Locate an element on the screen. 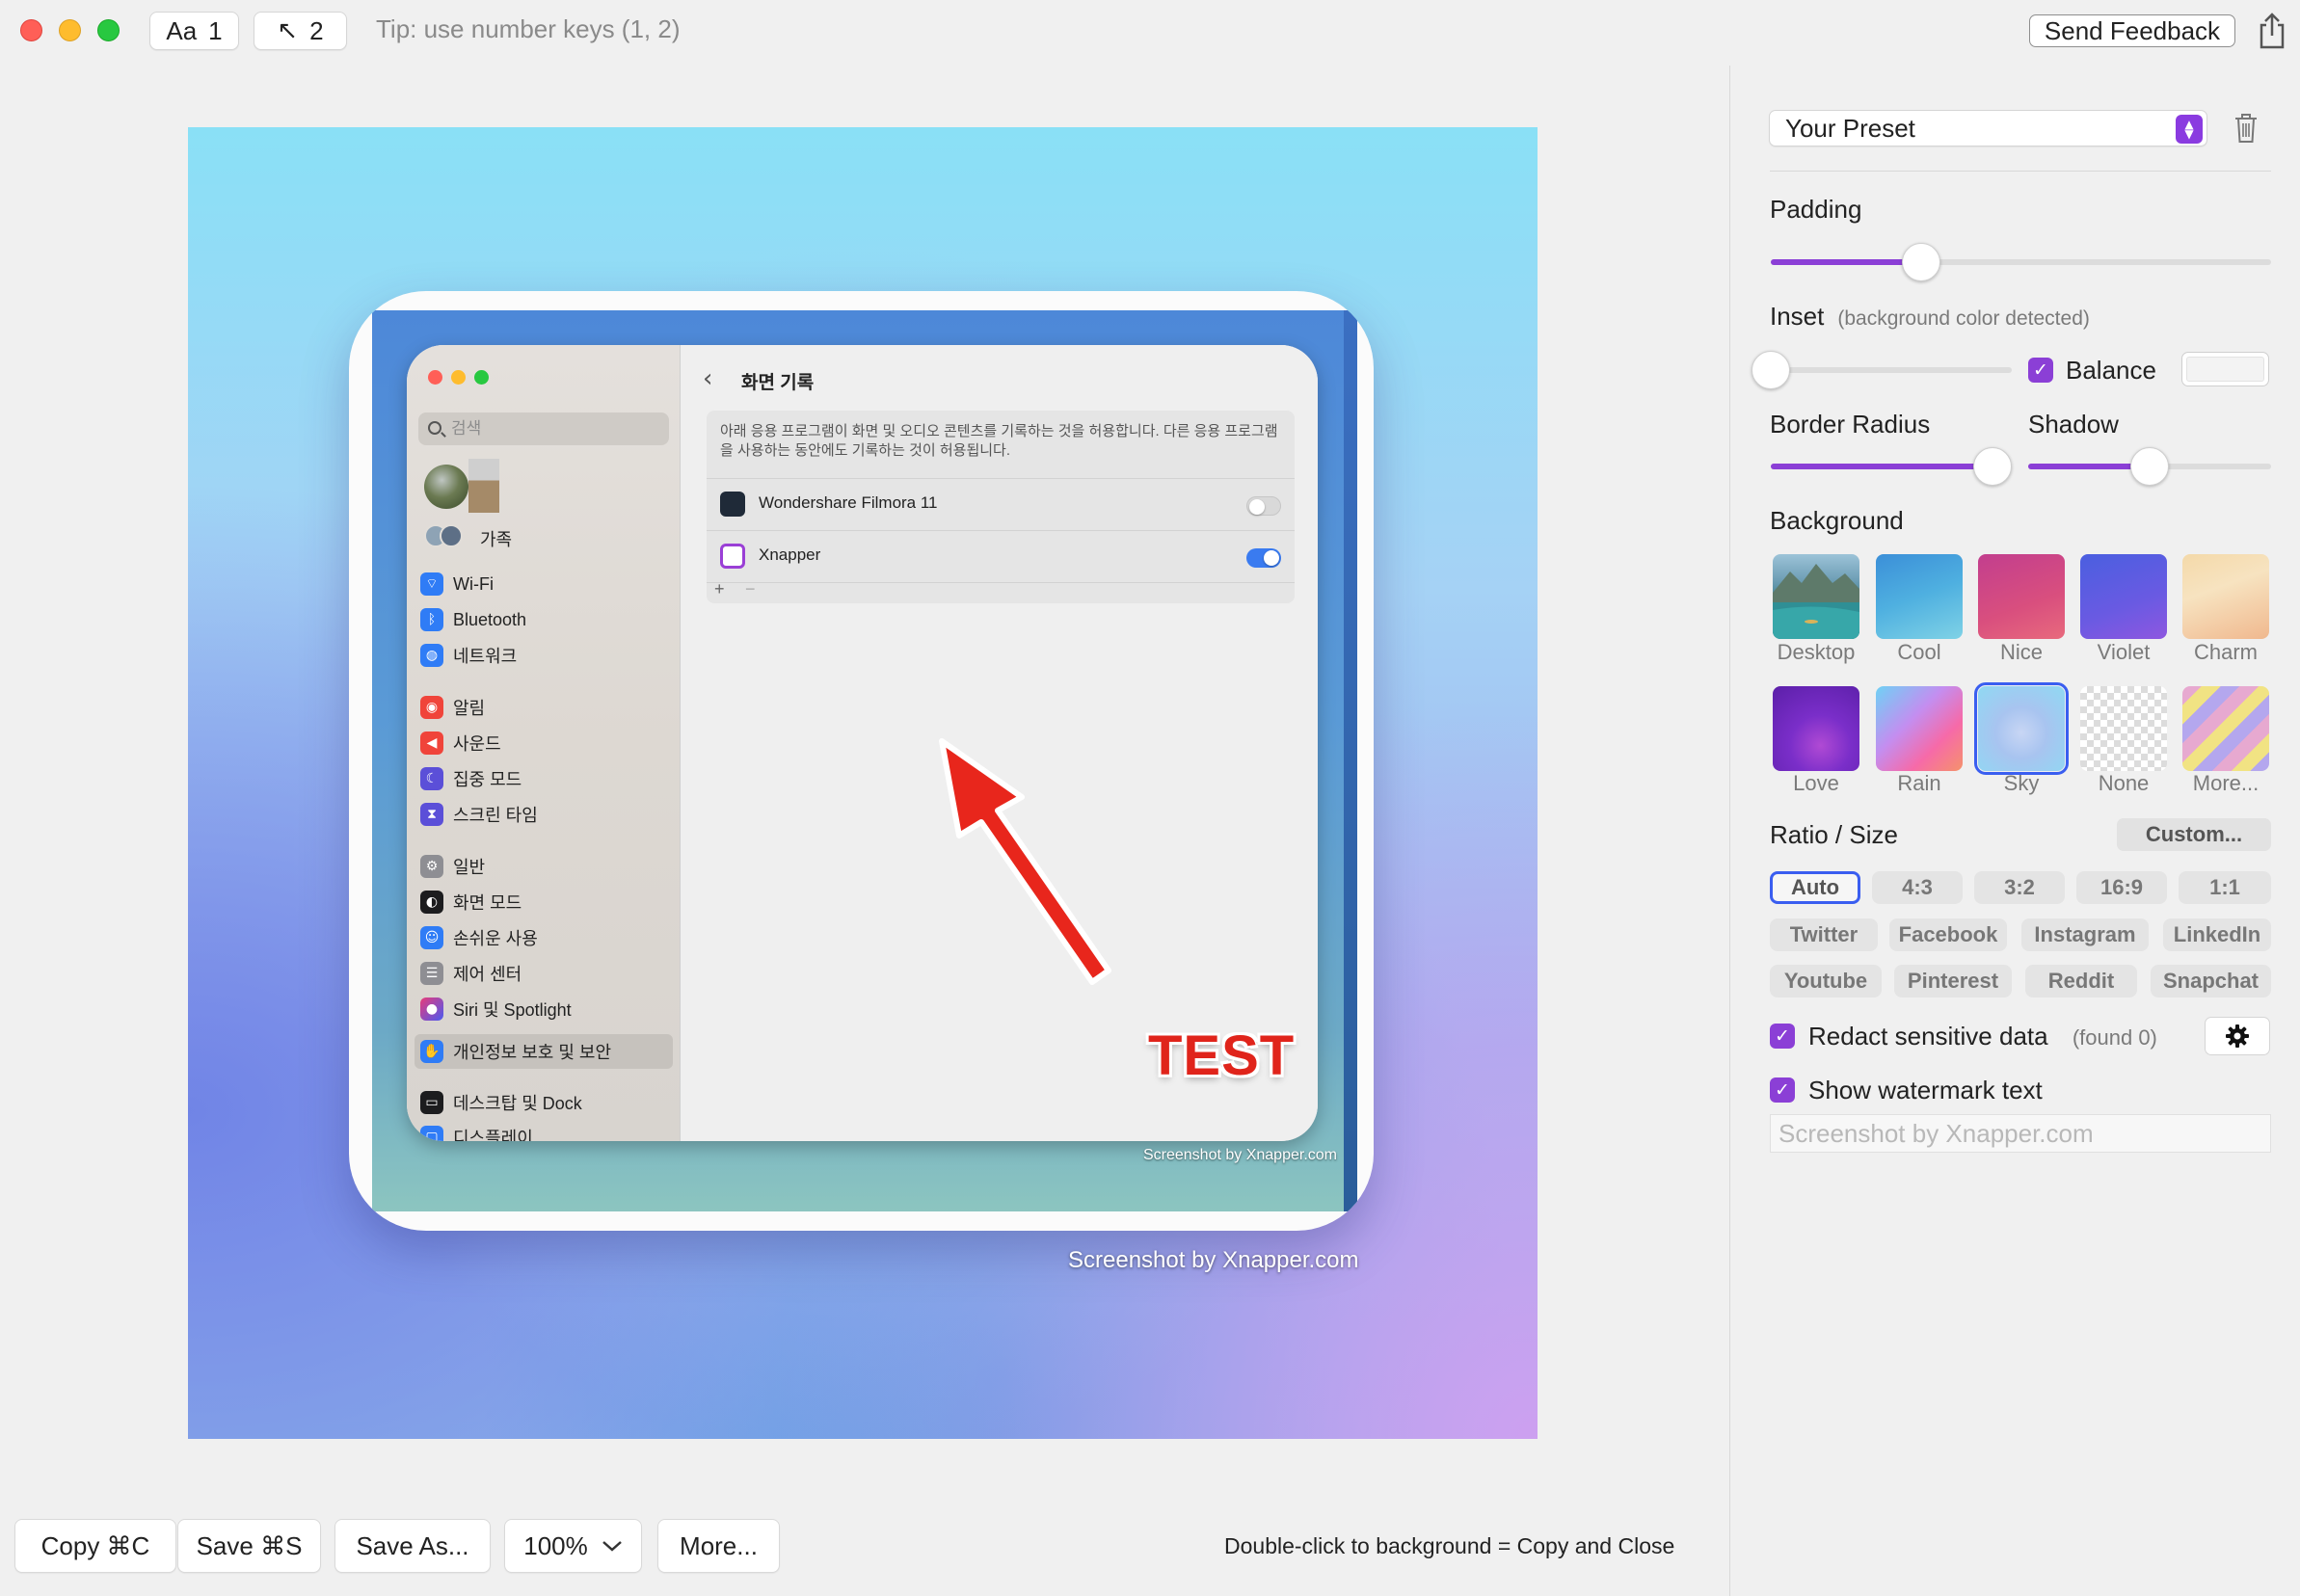 This screenshot has height=1596, width=2300. dock-icon: ▭ is located at coordinates (431, 1102).